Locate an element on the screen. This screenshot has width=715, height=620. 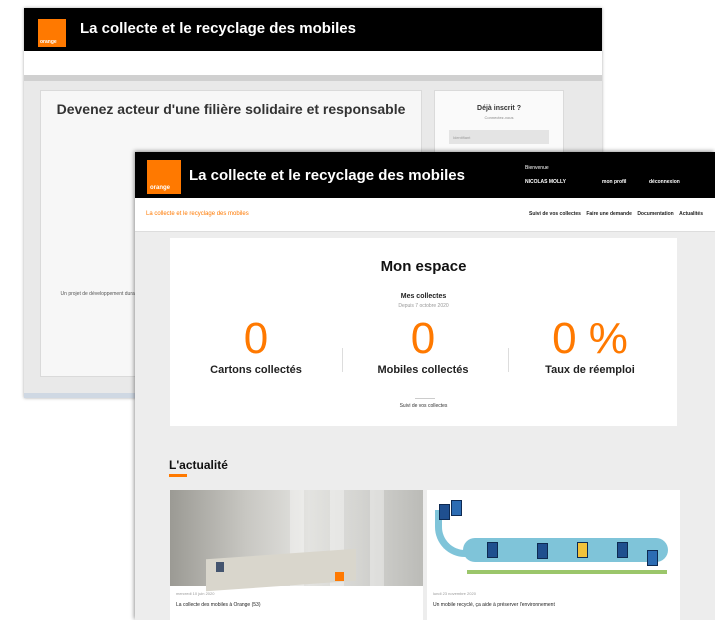
user-greeting: Bienvenue is located at coordinates (537, 168).